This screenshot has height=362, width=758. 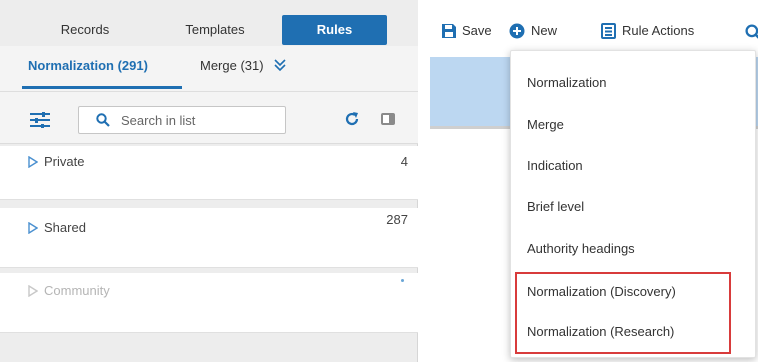 What do you see at coordinates (566, 82) in the screenshot?
I see `menu-item-normalization: Normalization` at bounding box center [566, 82].